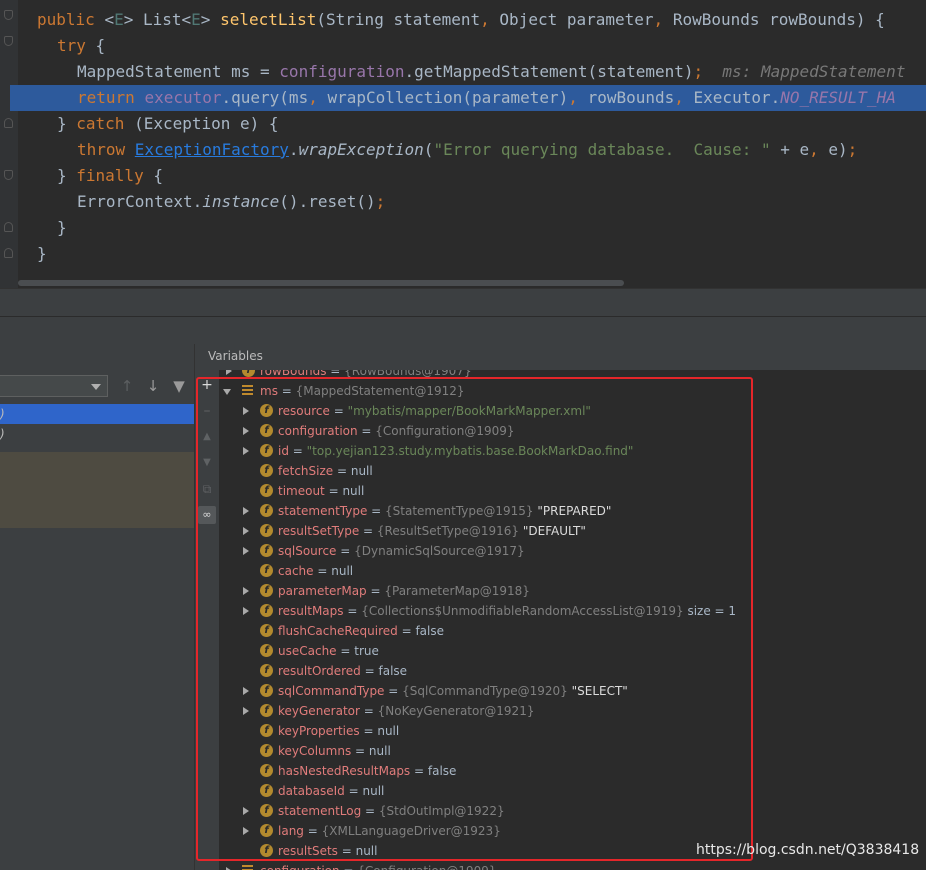  I want to click on code-token: wrapException, so click(361, 149).